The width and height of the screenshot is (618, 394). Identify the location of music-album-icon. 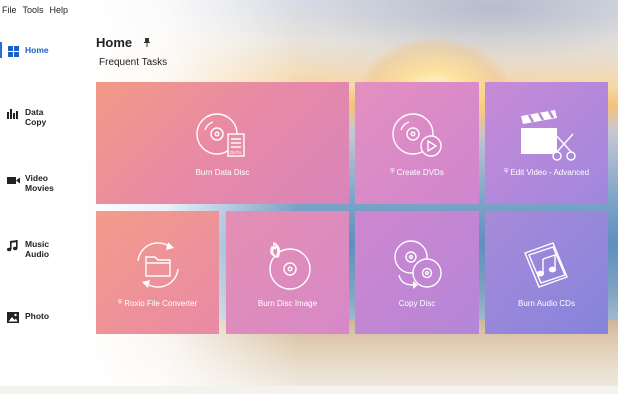
(547, 265).